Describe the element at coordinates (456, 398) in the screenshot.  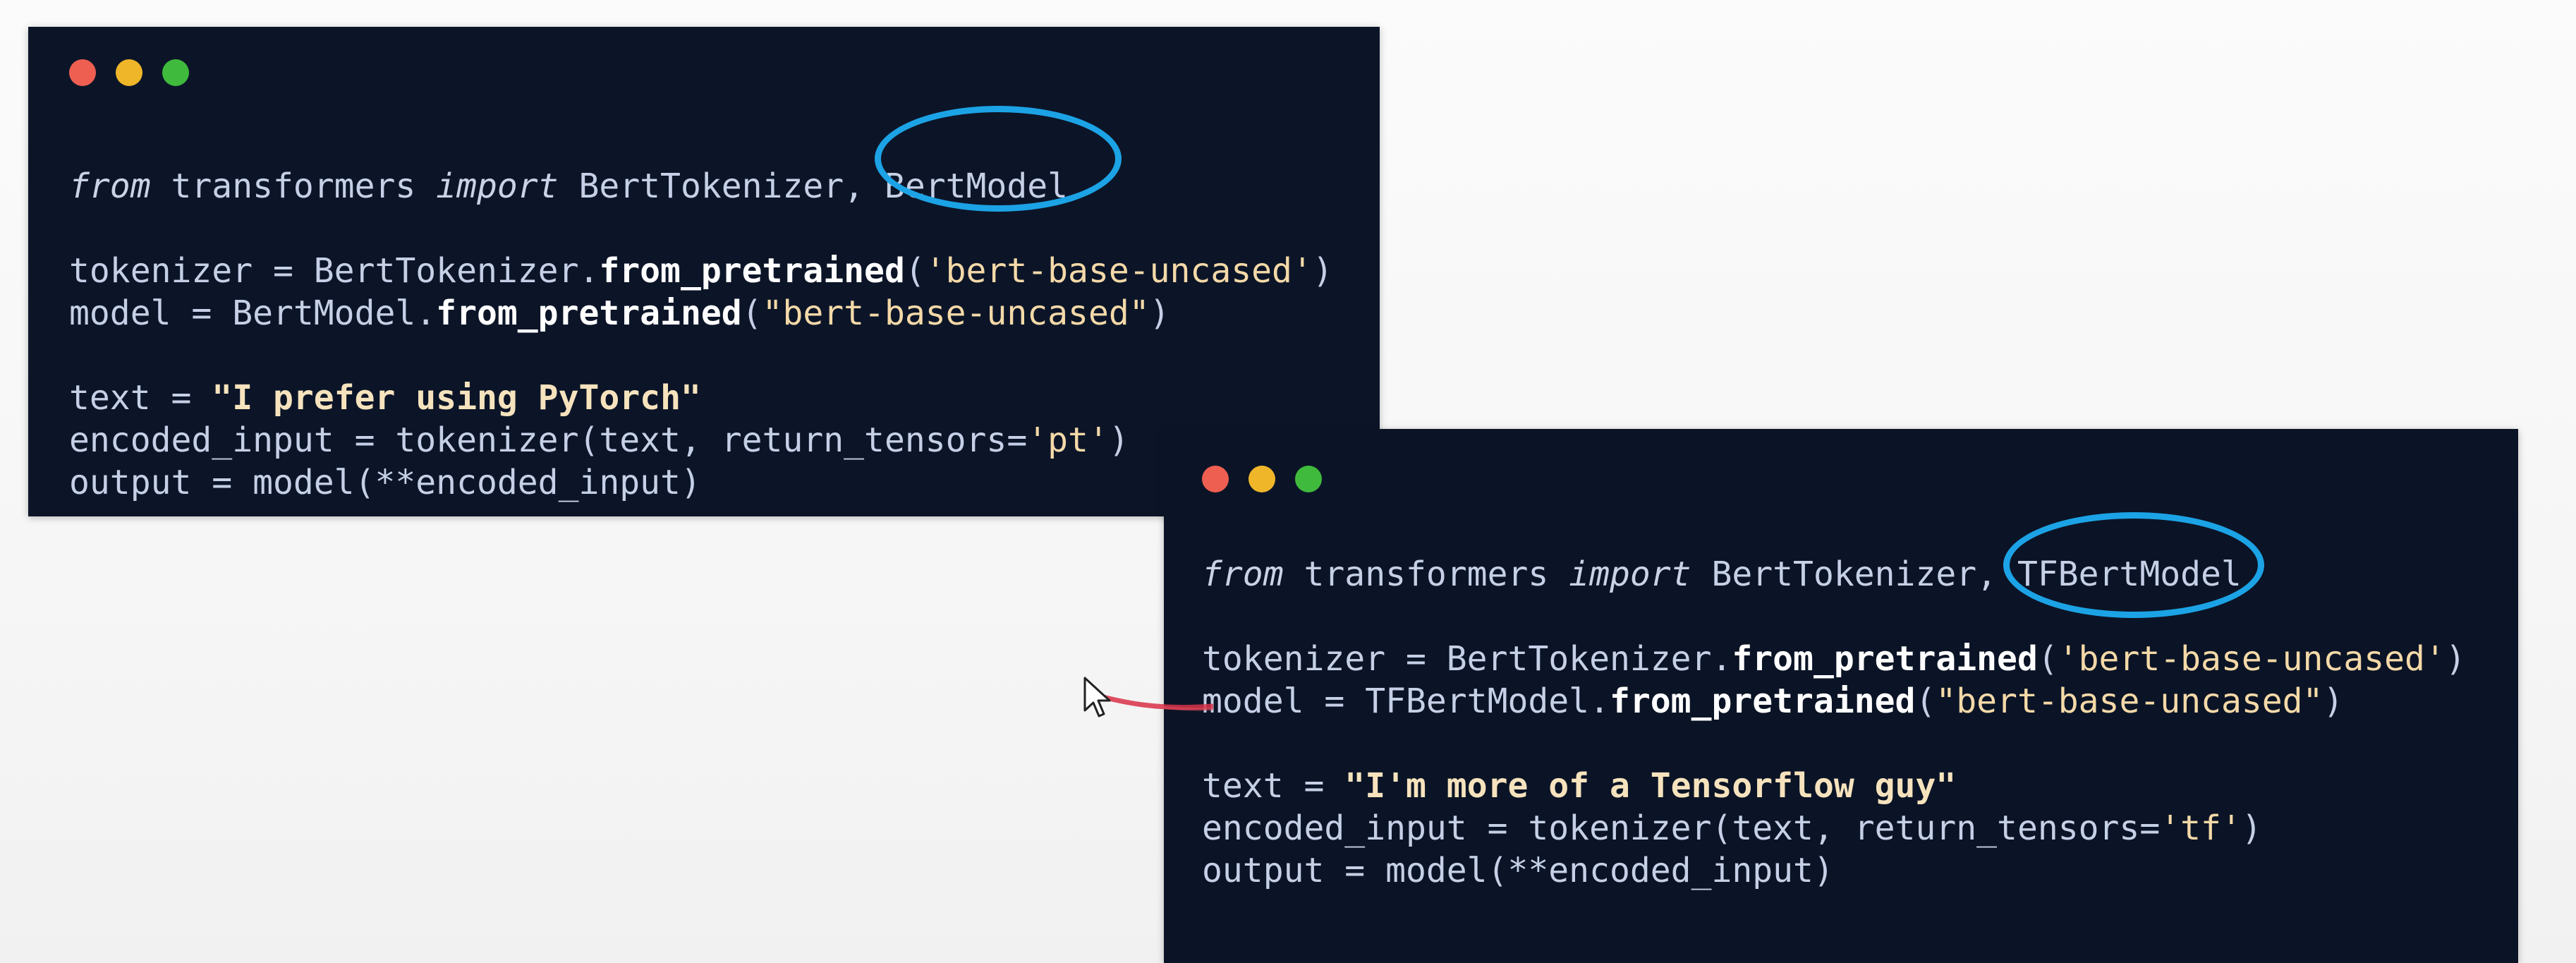
I see `string-literal: "I prefer using PyTorch"` at that location.